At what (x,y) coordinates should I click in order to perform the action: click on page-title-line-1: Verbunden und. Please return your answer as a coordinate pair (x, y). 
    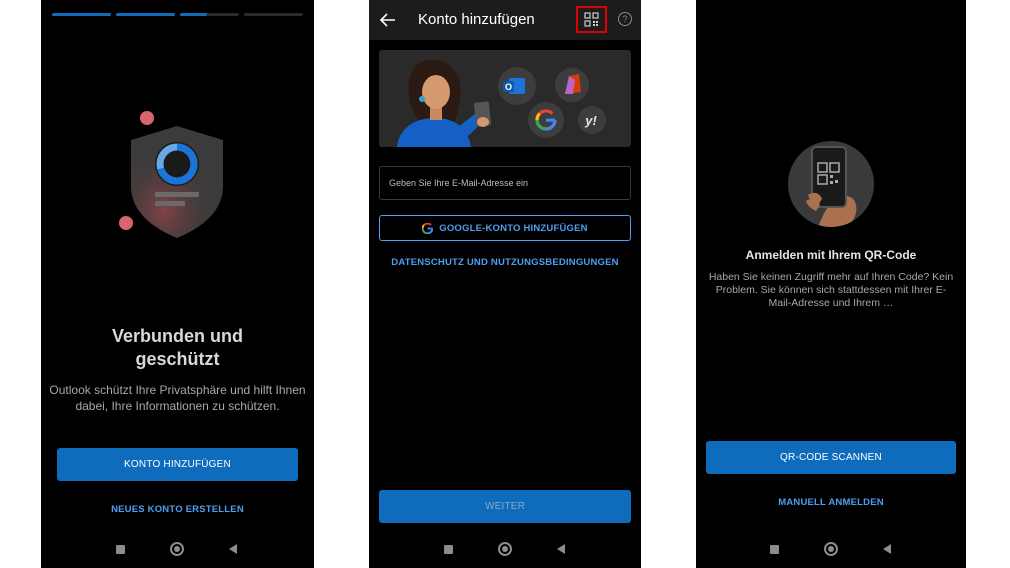
    Looking at the image, I should click on (177, 336).